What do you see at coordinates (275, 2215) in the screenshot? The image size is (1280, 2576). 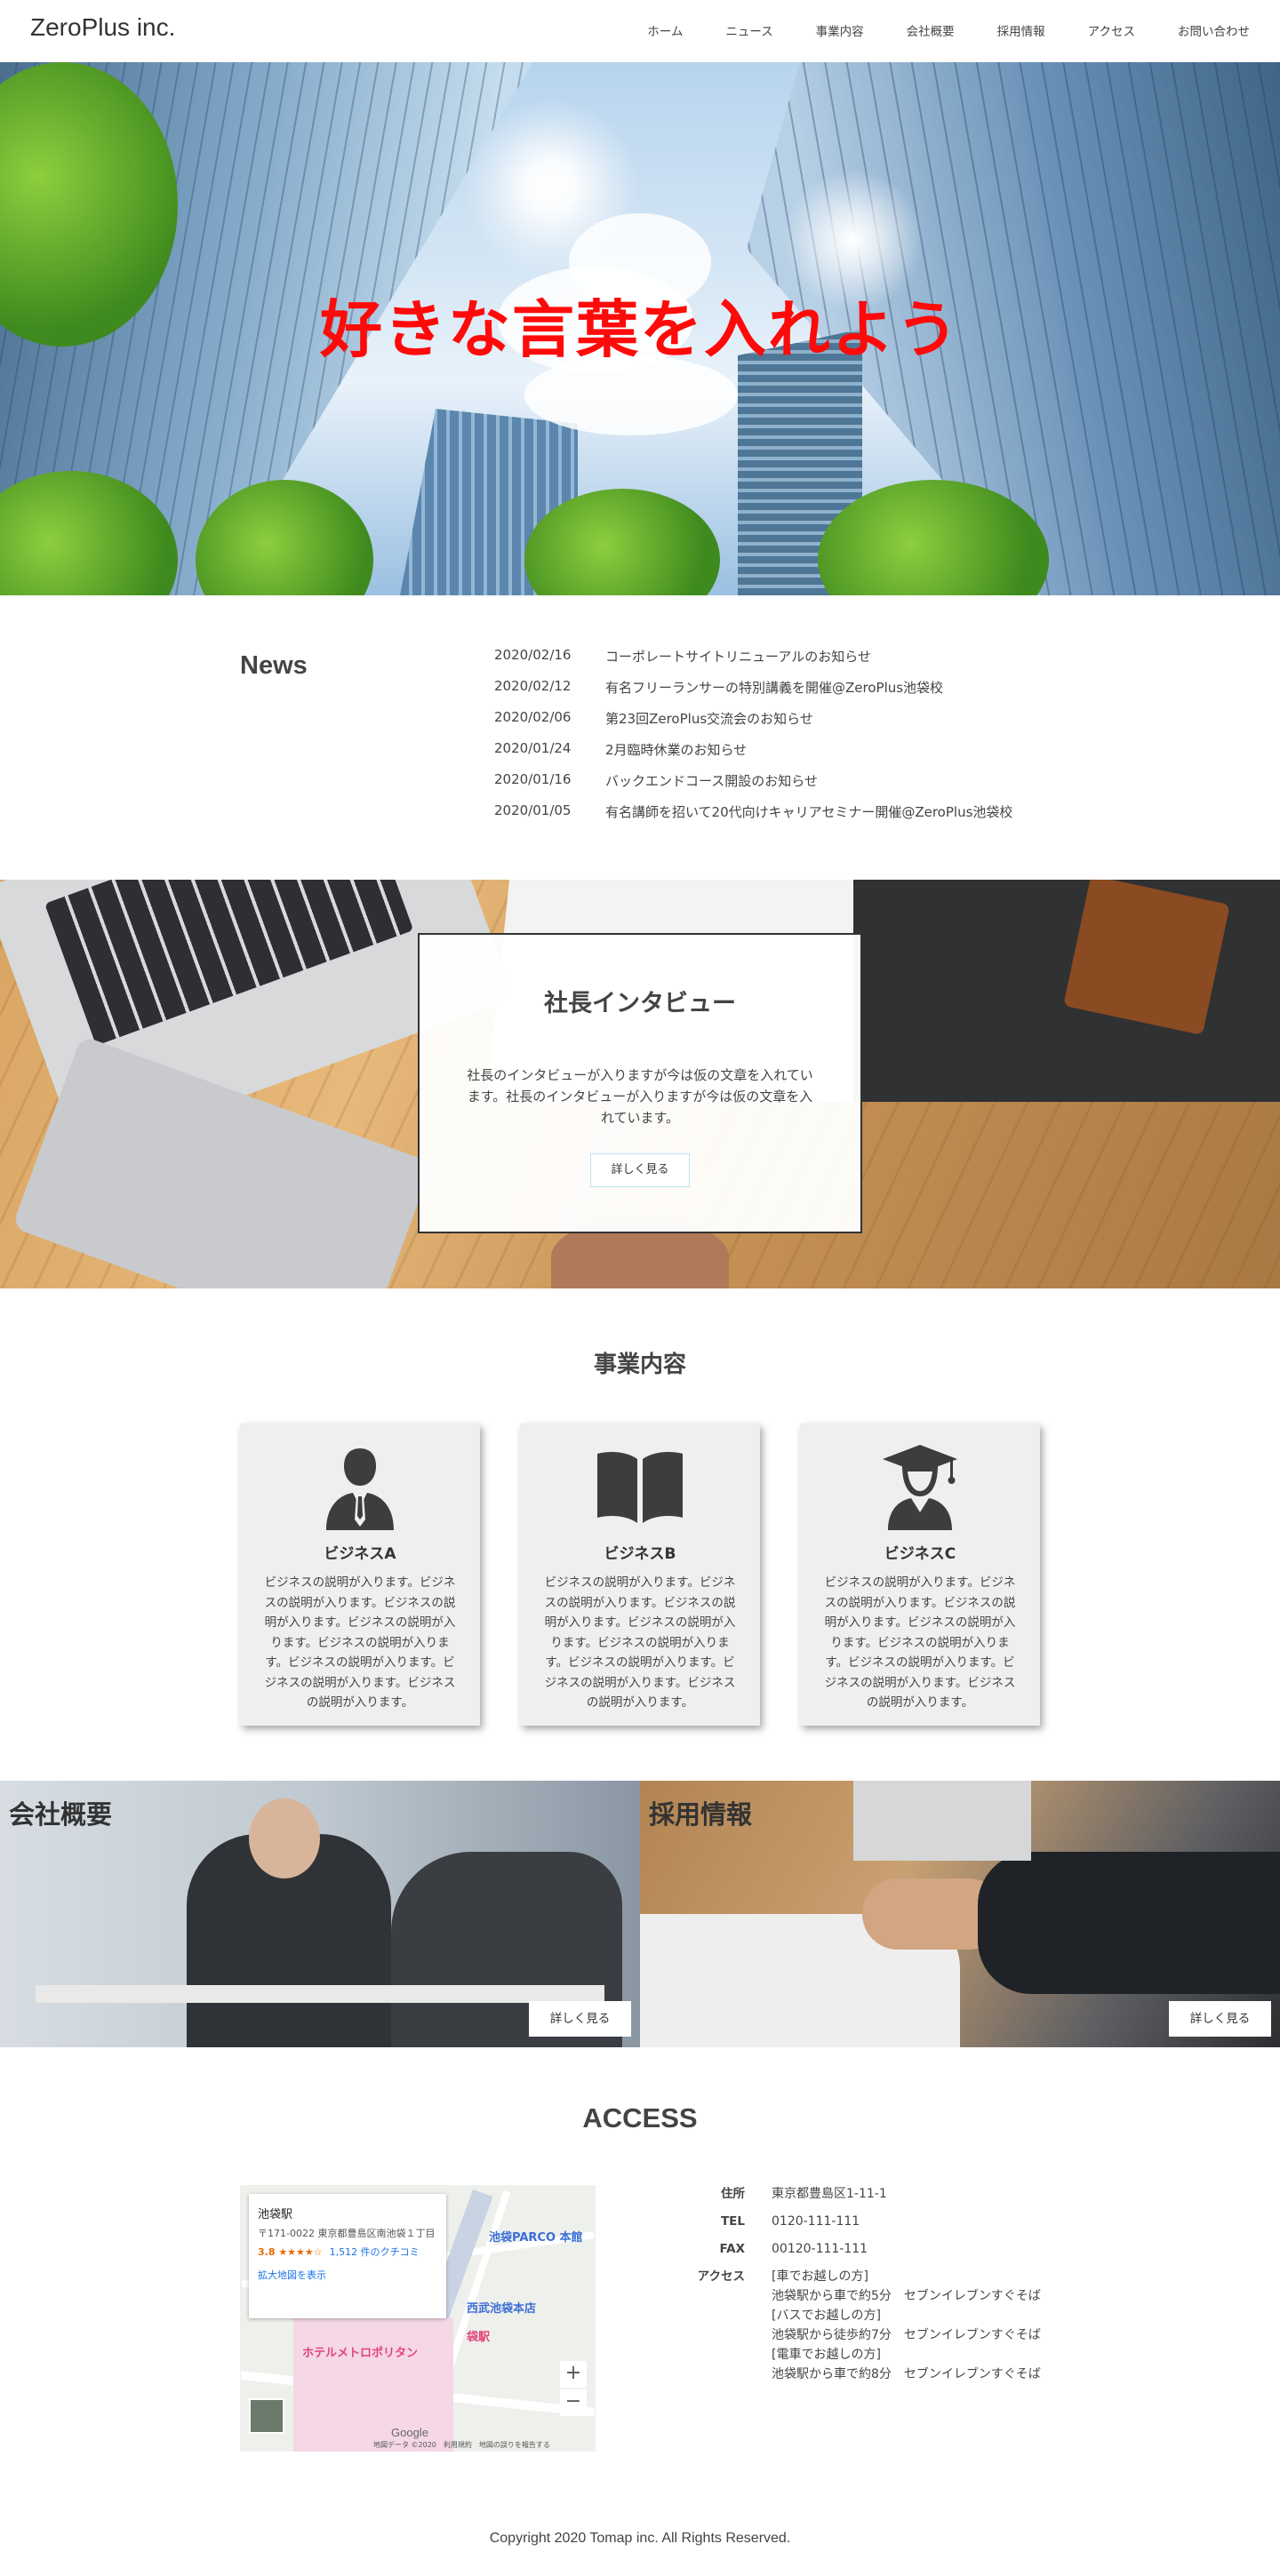 I see `map-place-name: 池袋駅` at bounding box center [275, 2215].